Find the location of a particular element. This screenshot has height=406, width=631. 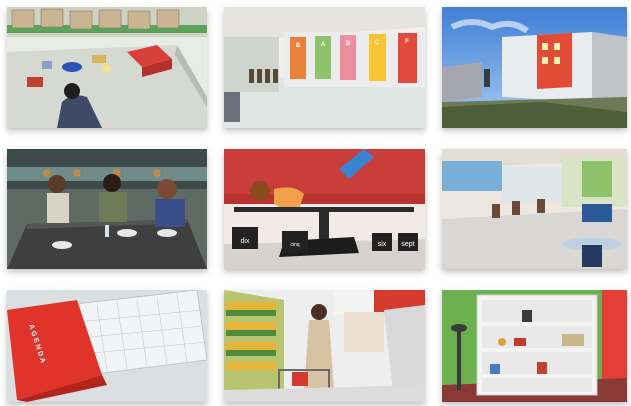

tile-shelving-unit is located at coordinates (534, 346).